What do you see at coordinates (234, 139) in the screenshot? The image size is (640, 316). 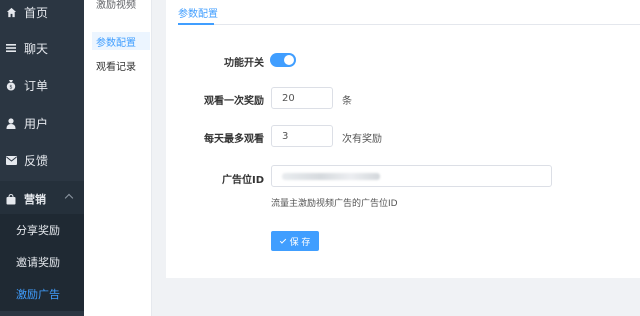 I see `max-views-label: 每天最多观看` at bounding box center [234, 139].